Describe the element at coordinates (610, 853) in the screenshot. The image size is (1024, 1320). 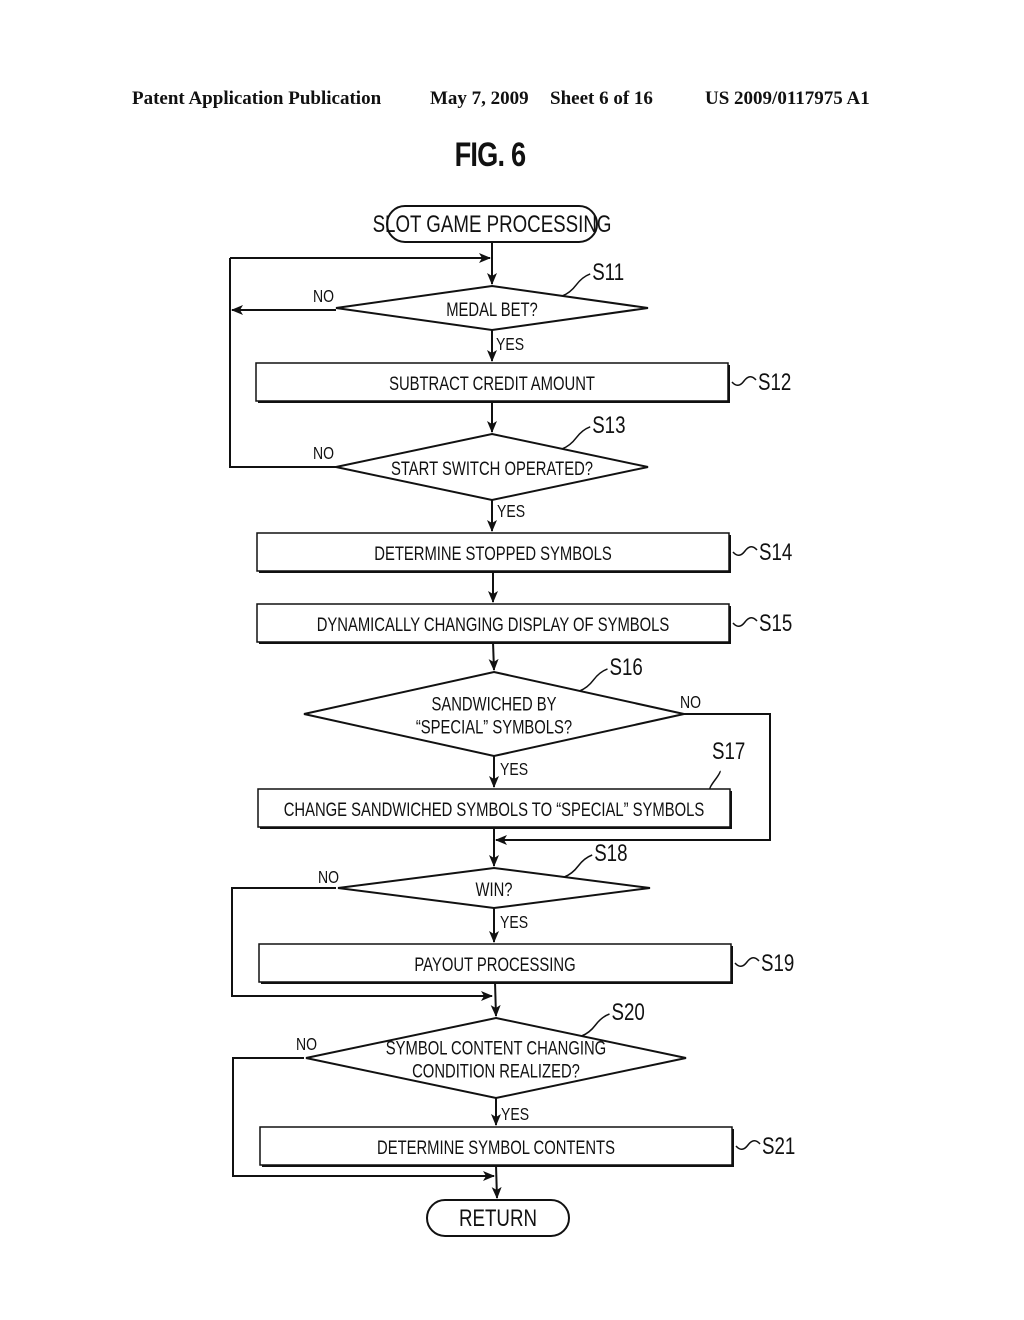
I see `step-number: S18` at that location.